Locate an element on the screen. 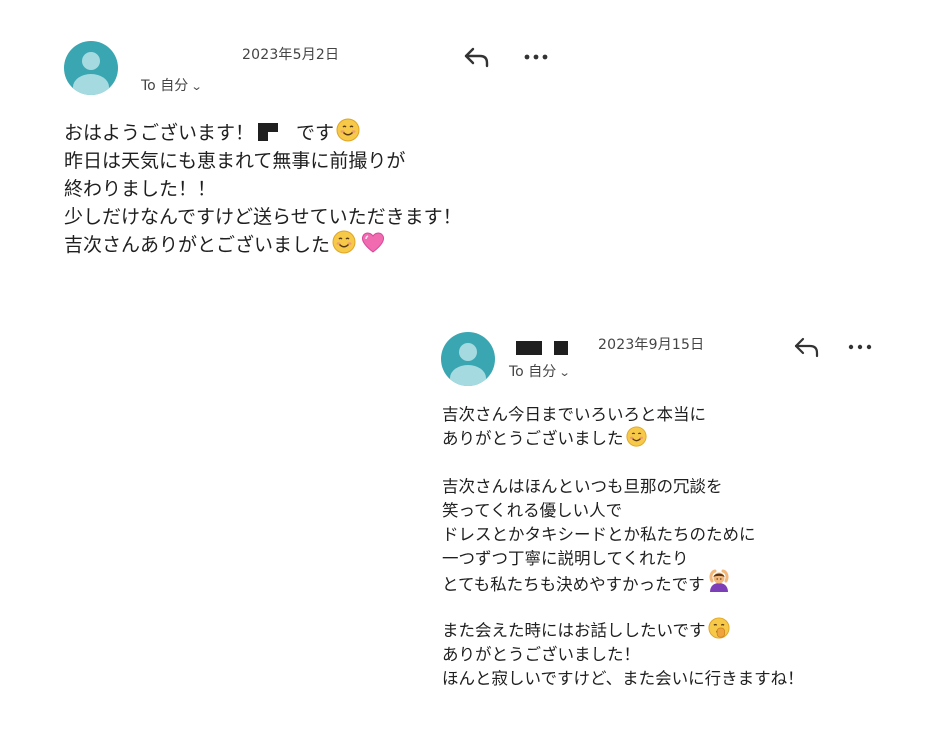  shushing-face-emoji-icon is located at coordinates (718, 628).